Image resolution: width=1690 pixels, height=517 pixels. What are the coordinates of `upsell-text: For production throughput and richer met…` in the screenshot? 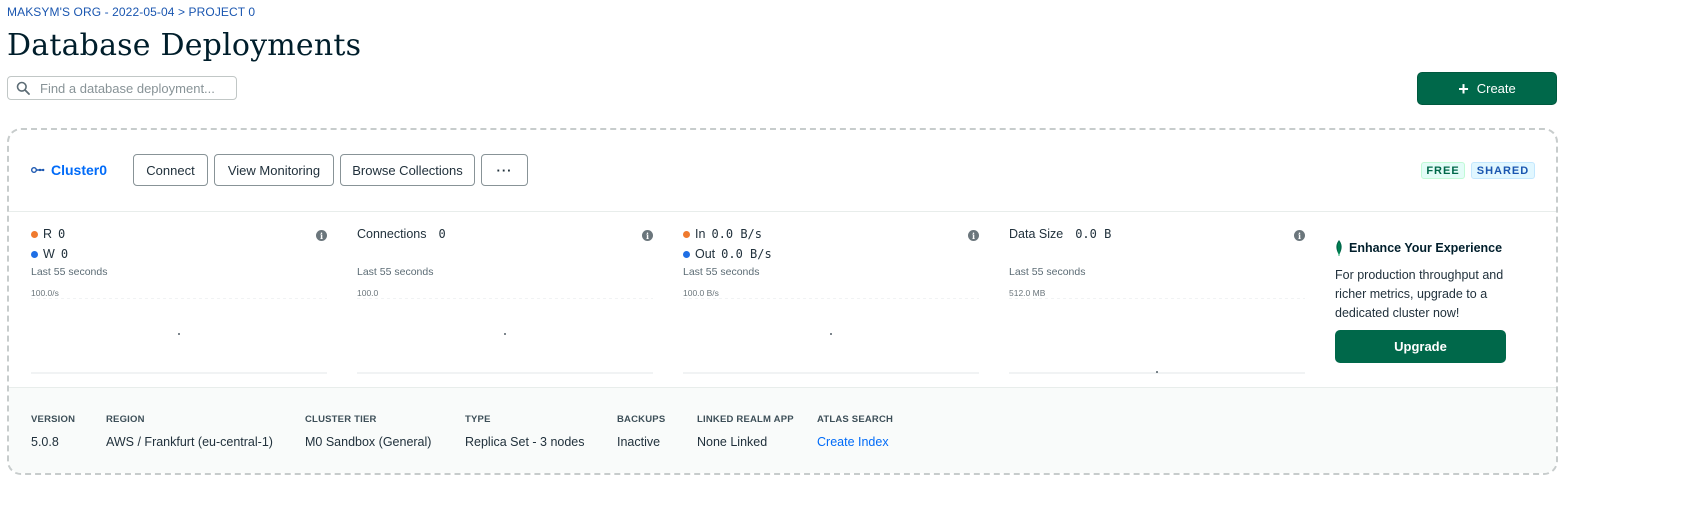 It's located at (1419, 294).